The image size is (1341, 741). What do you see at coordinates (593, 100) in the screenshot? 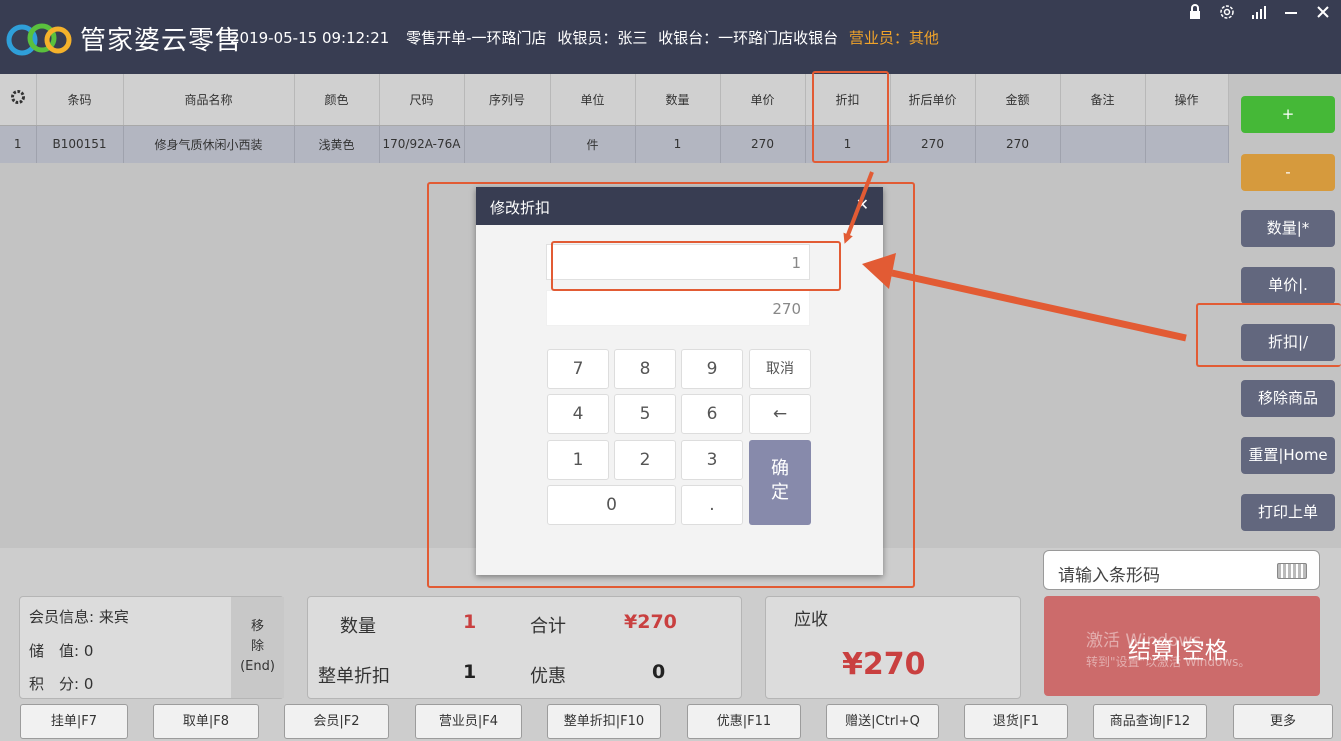
I see `column-header: 单位` at bounding box center [593, 100].